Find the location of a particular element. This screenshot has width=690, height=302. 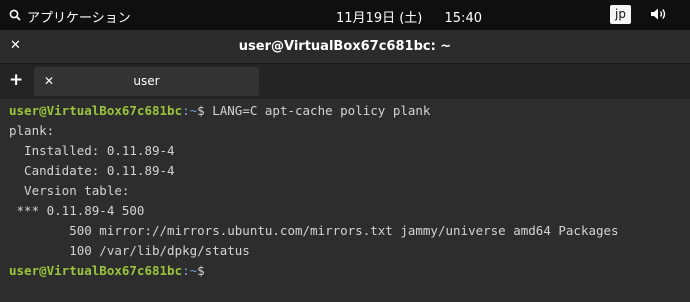

tab-user: ✕ user is located at coordinates (146, 81).